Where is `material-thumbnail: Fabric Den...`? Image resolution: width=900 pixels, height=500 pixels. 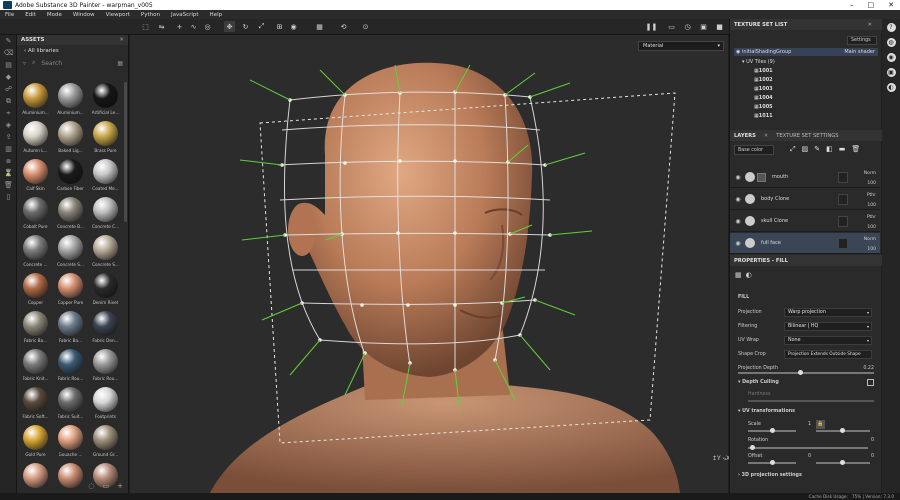 material-thumbnail: Fabric Den... is located at coordinates (105, 328).